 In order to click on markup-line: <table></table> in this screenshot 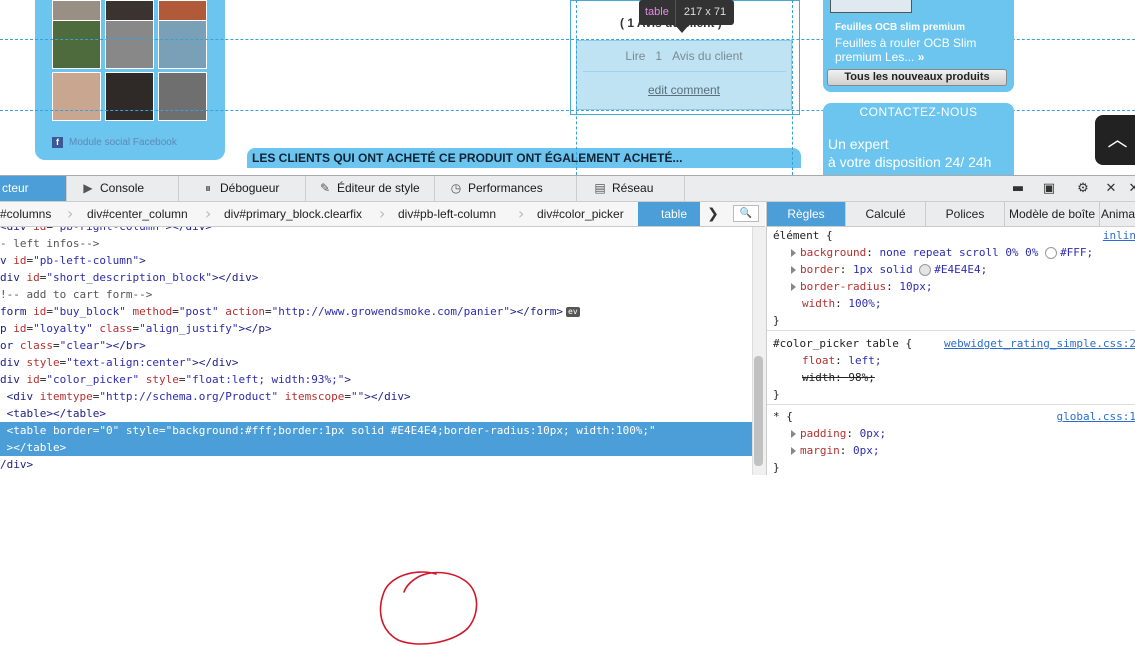, I will do `click(376, 413)`.